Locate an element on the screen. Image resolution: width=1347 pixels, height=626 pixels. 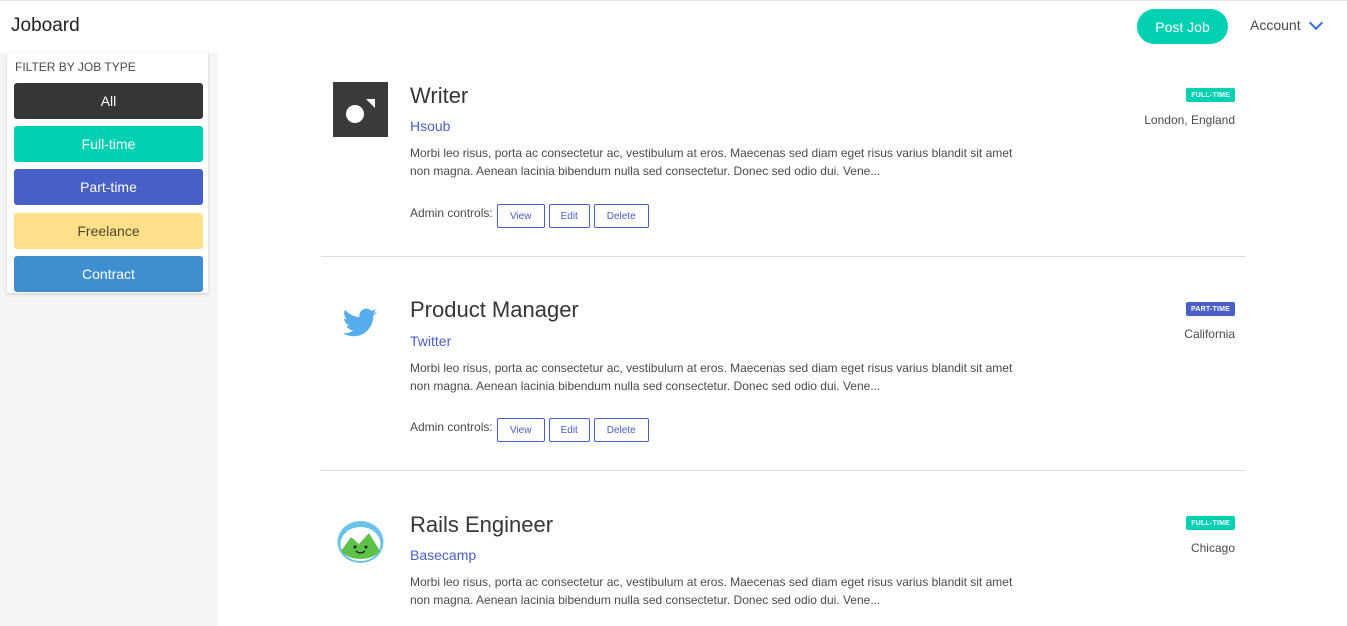
basecamp-logo-icon is located at coordinates (360, 540).